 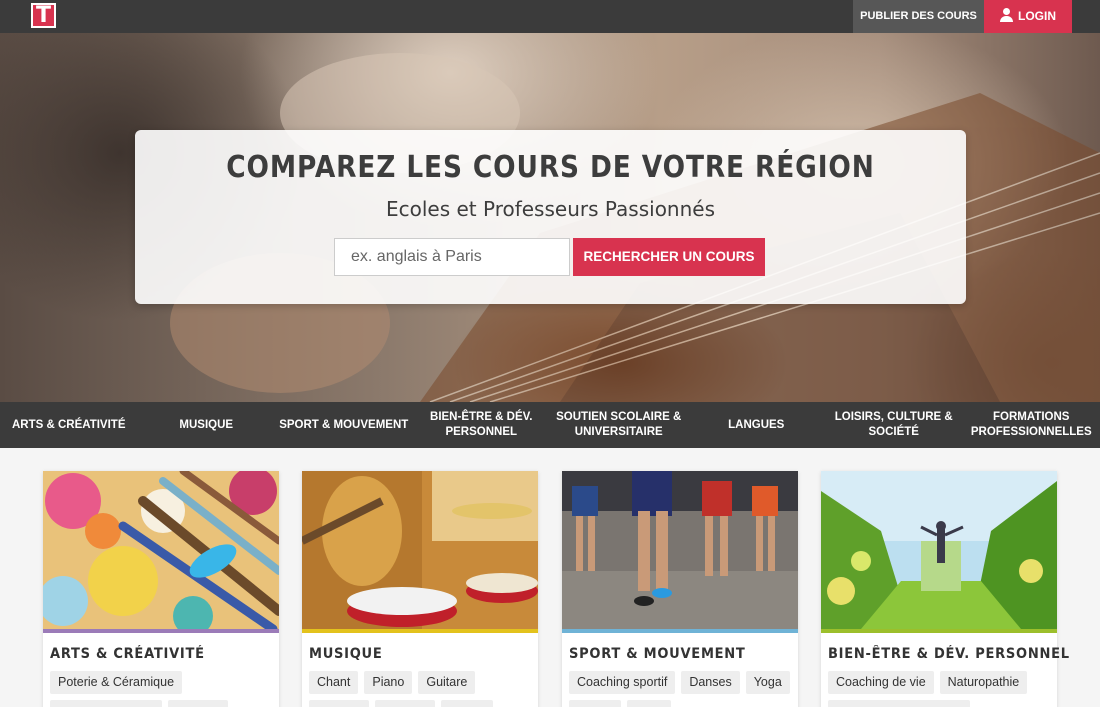 What do you see at coordinates (207, 425) in the screenshot?
I see `nav-item-musique: MUSIQUE` at bounding box center [207, 425].